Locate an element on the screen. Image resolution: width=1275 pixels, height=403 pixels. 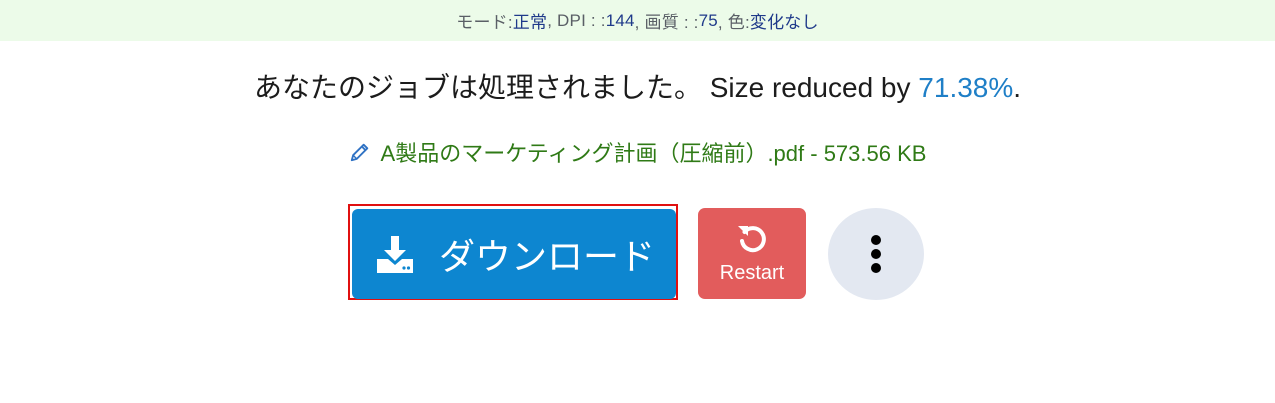
more-options-button is located at coordinates (876, 254).